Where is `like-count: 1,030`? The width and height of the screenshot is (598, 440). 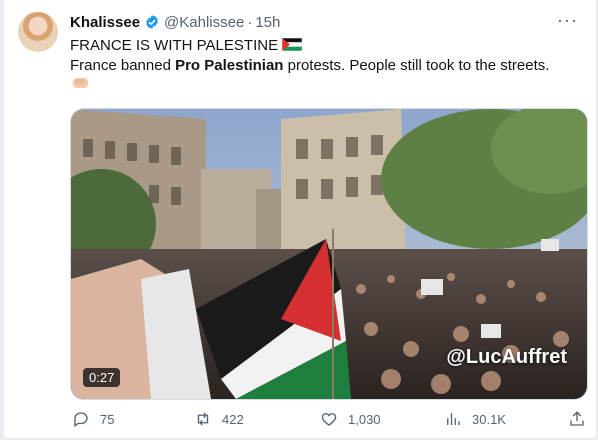
like-count: 1,030 is located at coordinates (364, 419).